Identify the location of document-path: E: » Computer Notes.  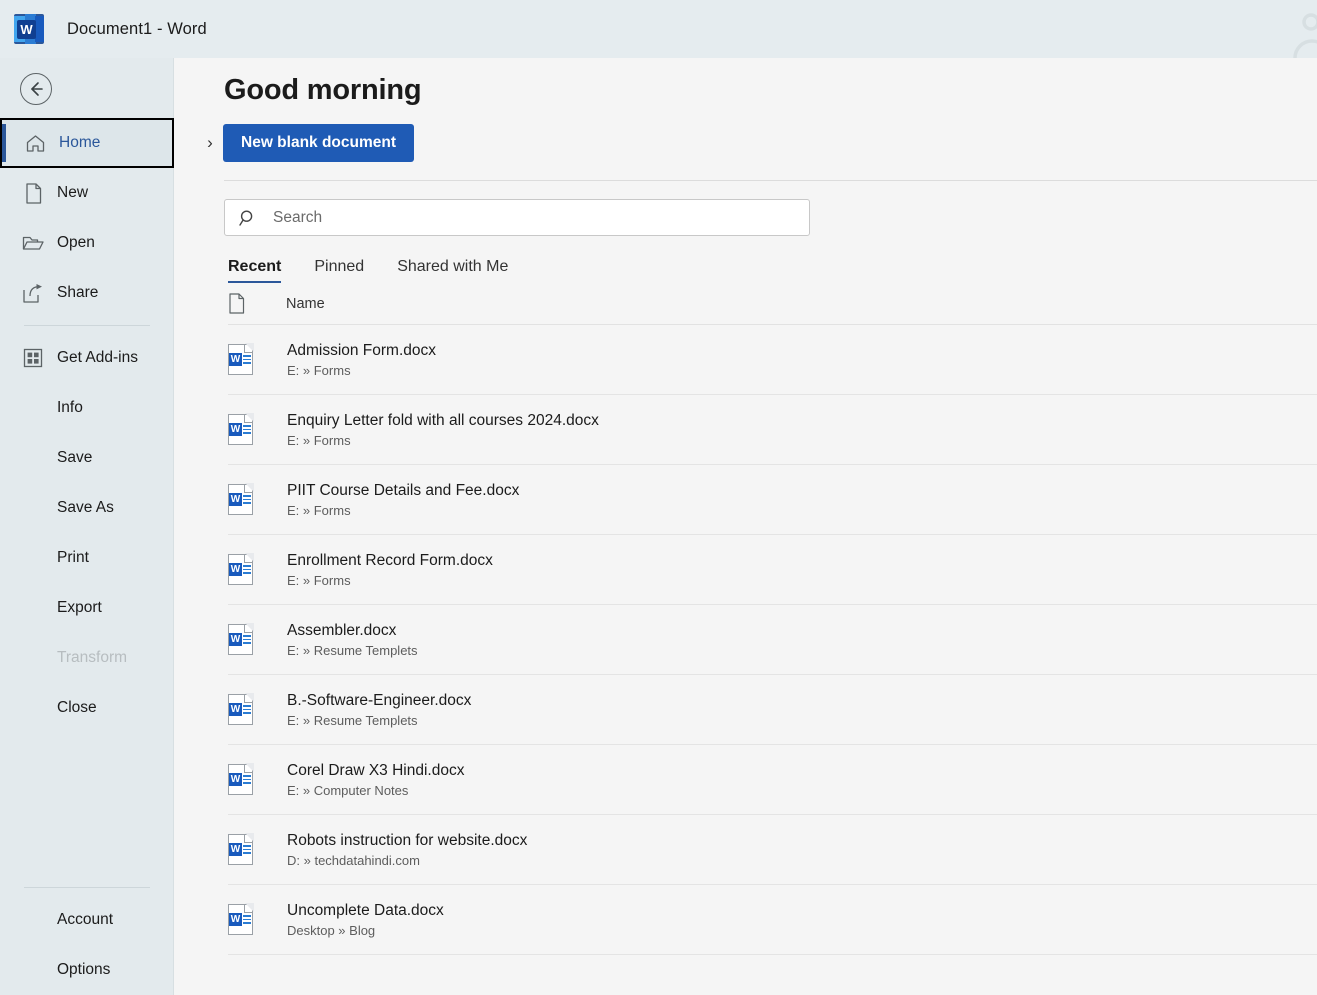
(348, 790).